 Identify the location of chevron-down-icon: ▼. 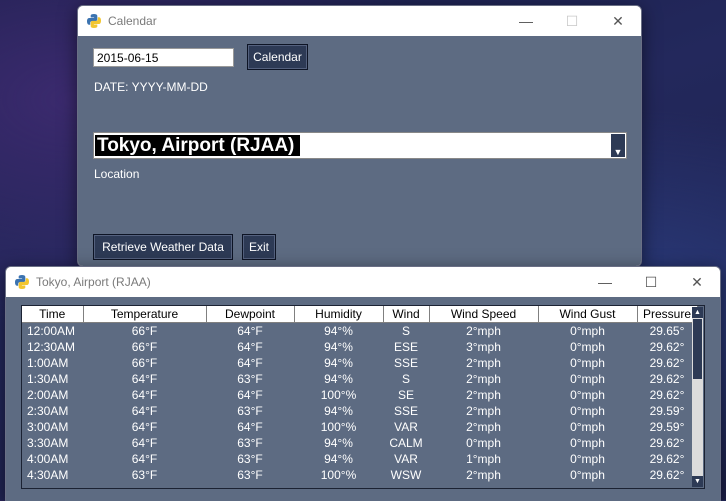
(618, 145).